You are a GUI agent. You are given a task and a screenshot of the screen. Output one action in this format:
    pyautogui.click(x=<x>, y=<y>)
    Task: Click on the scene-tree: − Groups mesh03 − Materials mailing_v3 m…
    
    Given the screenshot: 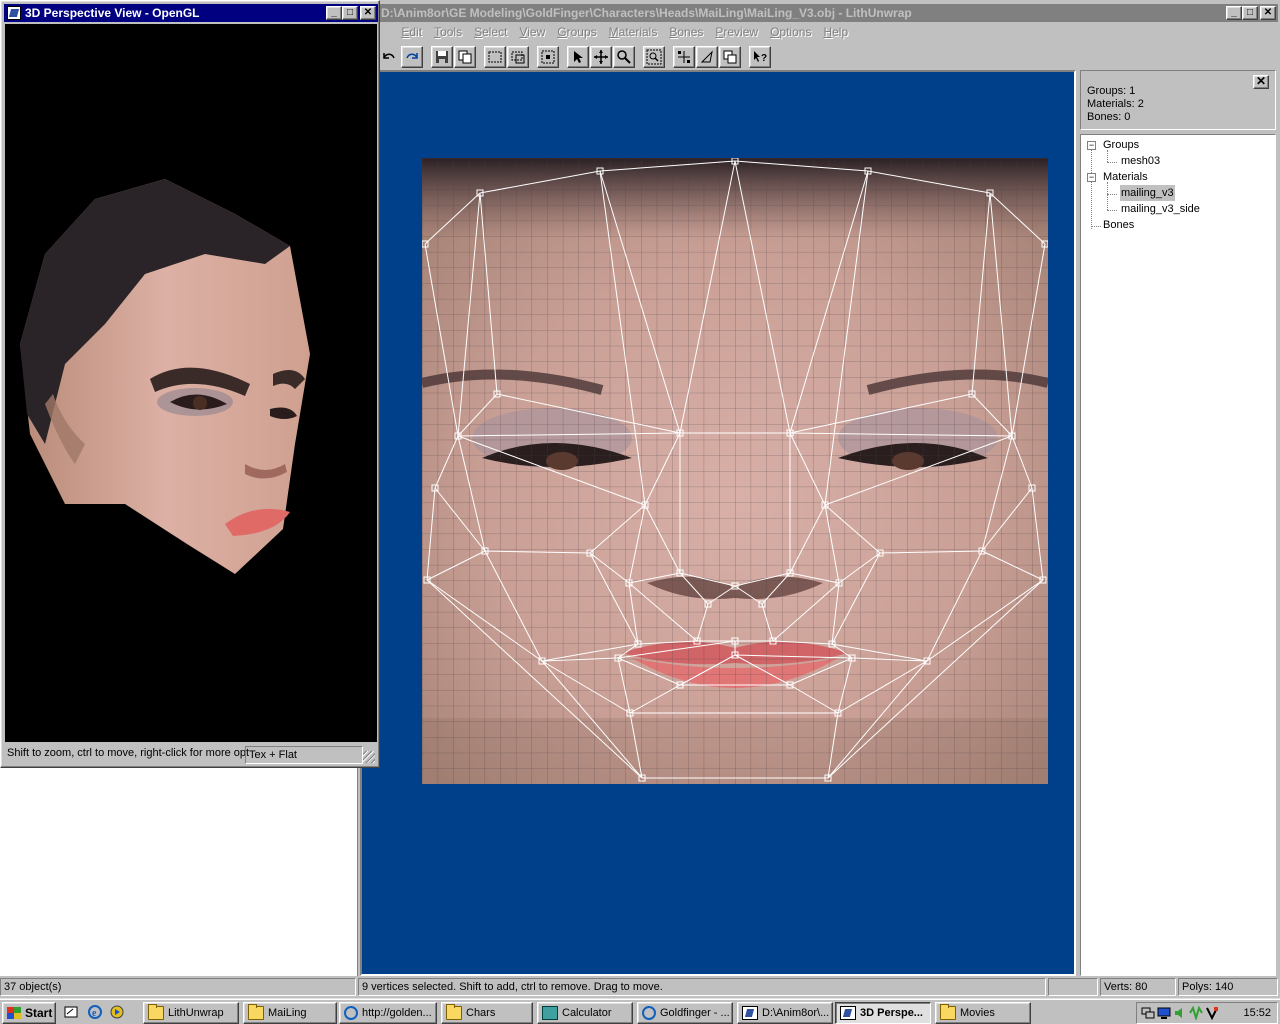 What is the action you would take?
    pyautogui.click(x=1178, y=555)
    